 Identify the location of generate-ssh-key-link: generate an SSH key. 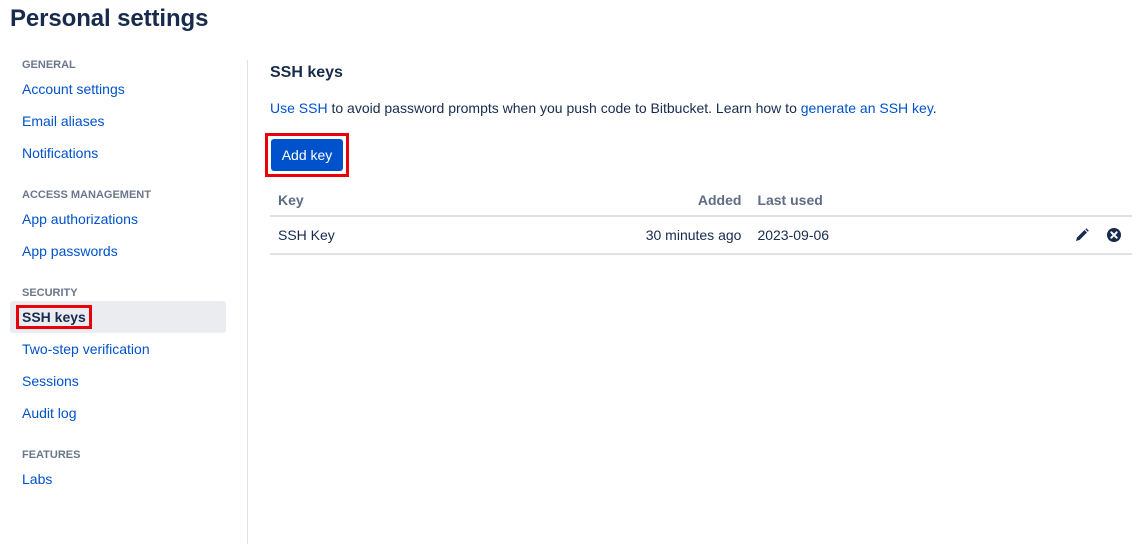
(867, 108).